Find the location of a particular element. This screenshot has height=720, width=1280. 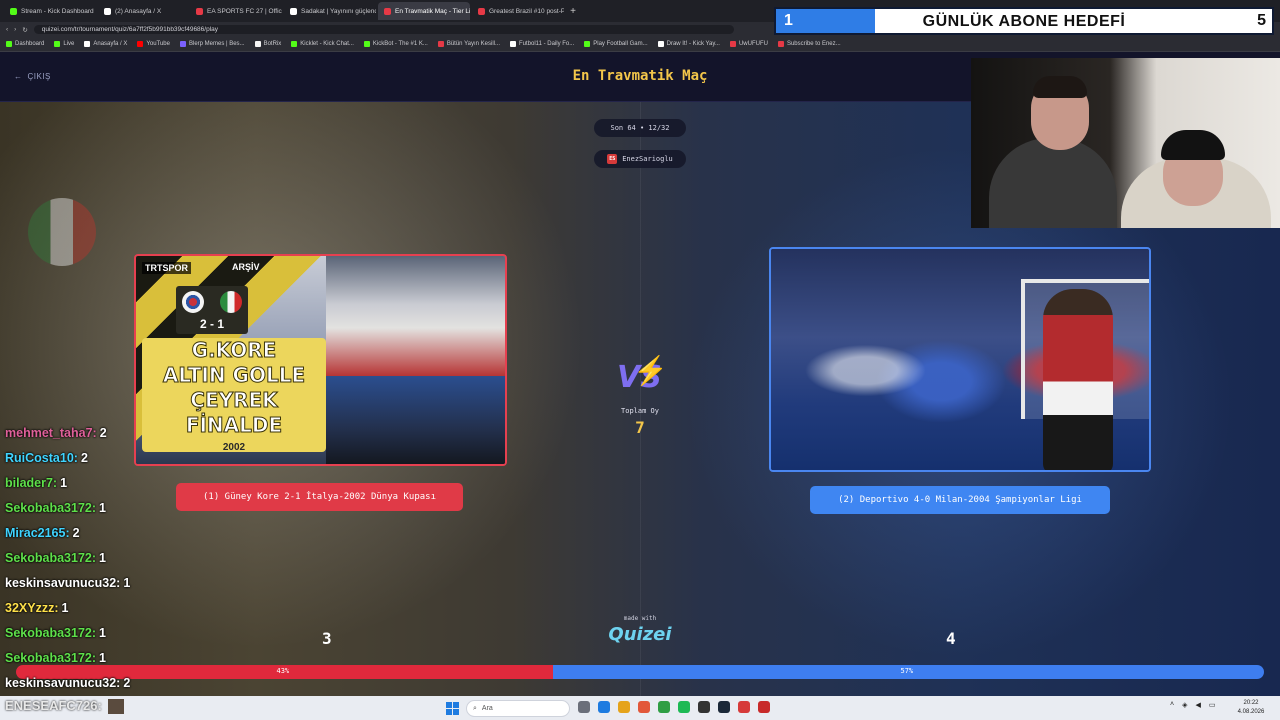

new-tab-button: + is located at coordinates (573, 11).